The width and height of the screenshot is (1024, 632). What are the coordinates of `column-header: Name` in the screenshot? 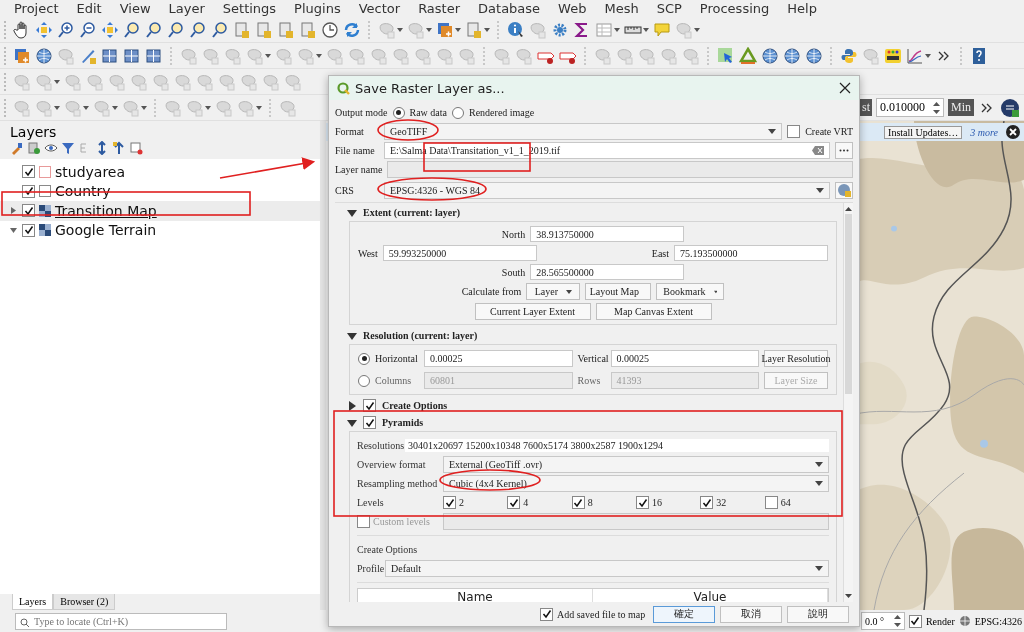 It's located at (475, 595).